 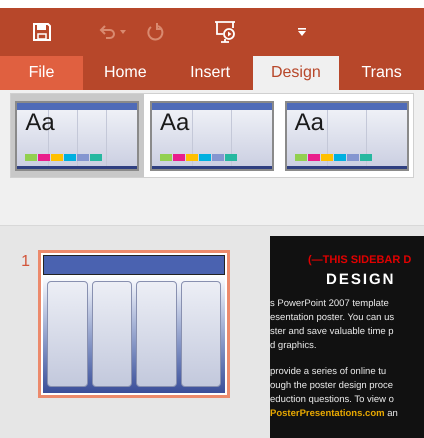 What do you see at coordinates (302, 32) in the screenshot?
I see `customize-icon` at bounding box center [302, 32].